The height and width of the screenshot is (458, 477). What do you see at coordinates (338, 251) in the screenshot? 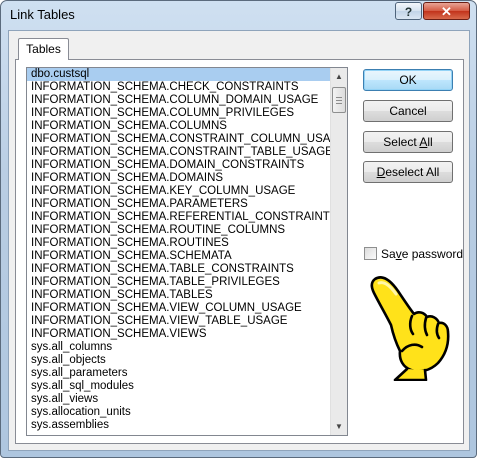
I see `vertical-scrollbar: ▲ ▼` at bounding box center [338, 251].